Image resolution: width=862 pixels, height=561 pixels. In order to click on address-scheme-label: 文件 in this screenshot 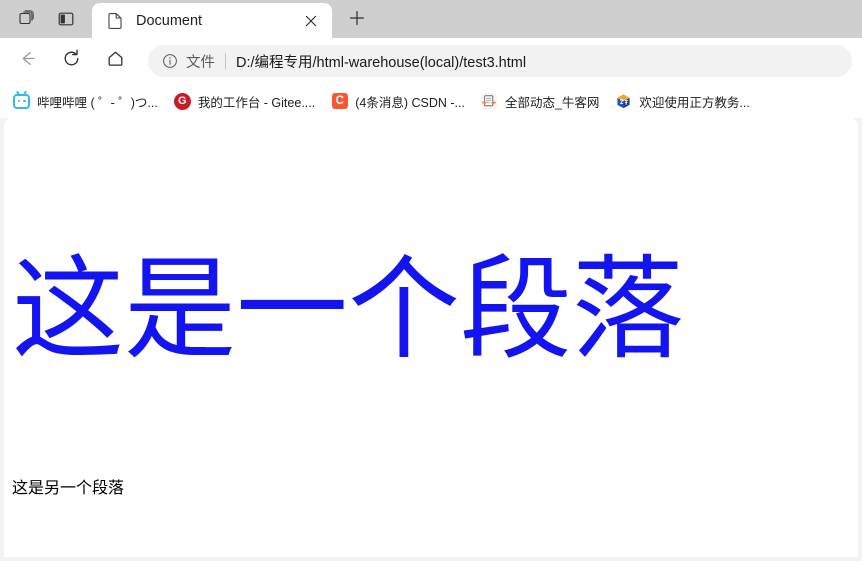, I will do `click(200, 62)`.